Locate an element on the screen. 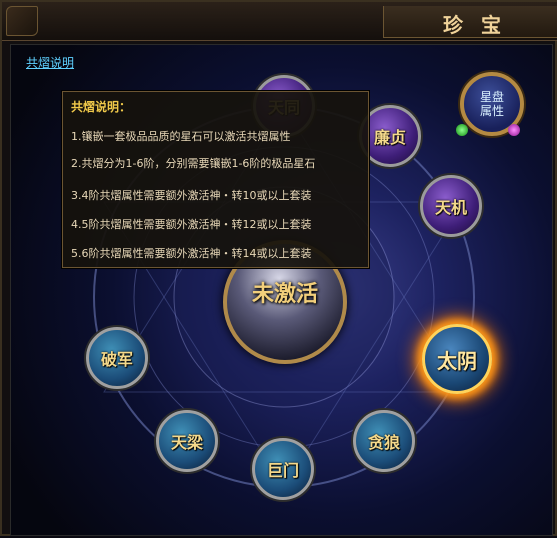  star-node-tianji: 天机 is located at coordinates (451, 206).